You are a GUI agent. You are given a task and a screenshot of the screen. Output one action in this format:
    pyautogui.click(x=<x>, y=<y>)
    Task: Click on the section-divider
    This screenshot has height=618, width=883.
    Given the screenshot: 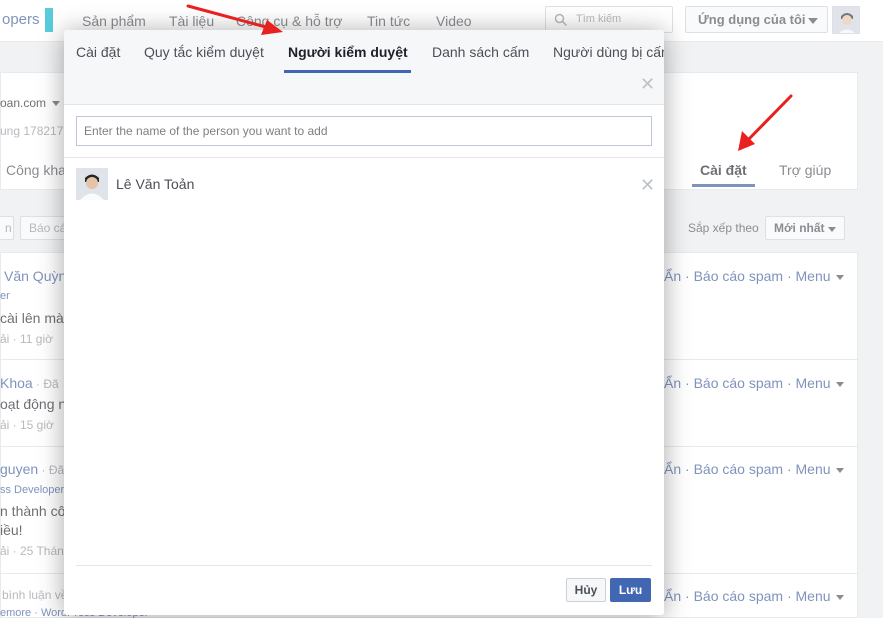 What is the action you would take?
    pyautogui.click(x=364, y=157)
    